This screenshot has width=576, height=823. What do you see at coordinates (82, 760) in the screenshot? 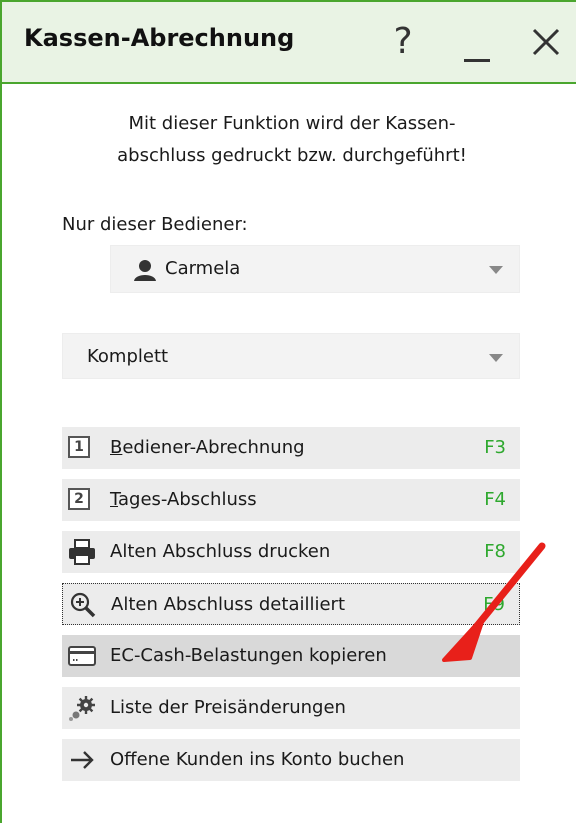
I see `arrow-right-icon` at bounding box center [82, 760].